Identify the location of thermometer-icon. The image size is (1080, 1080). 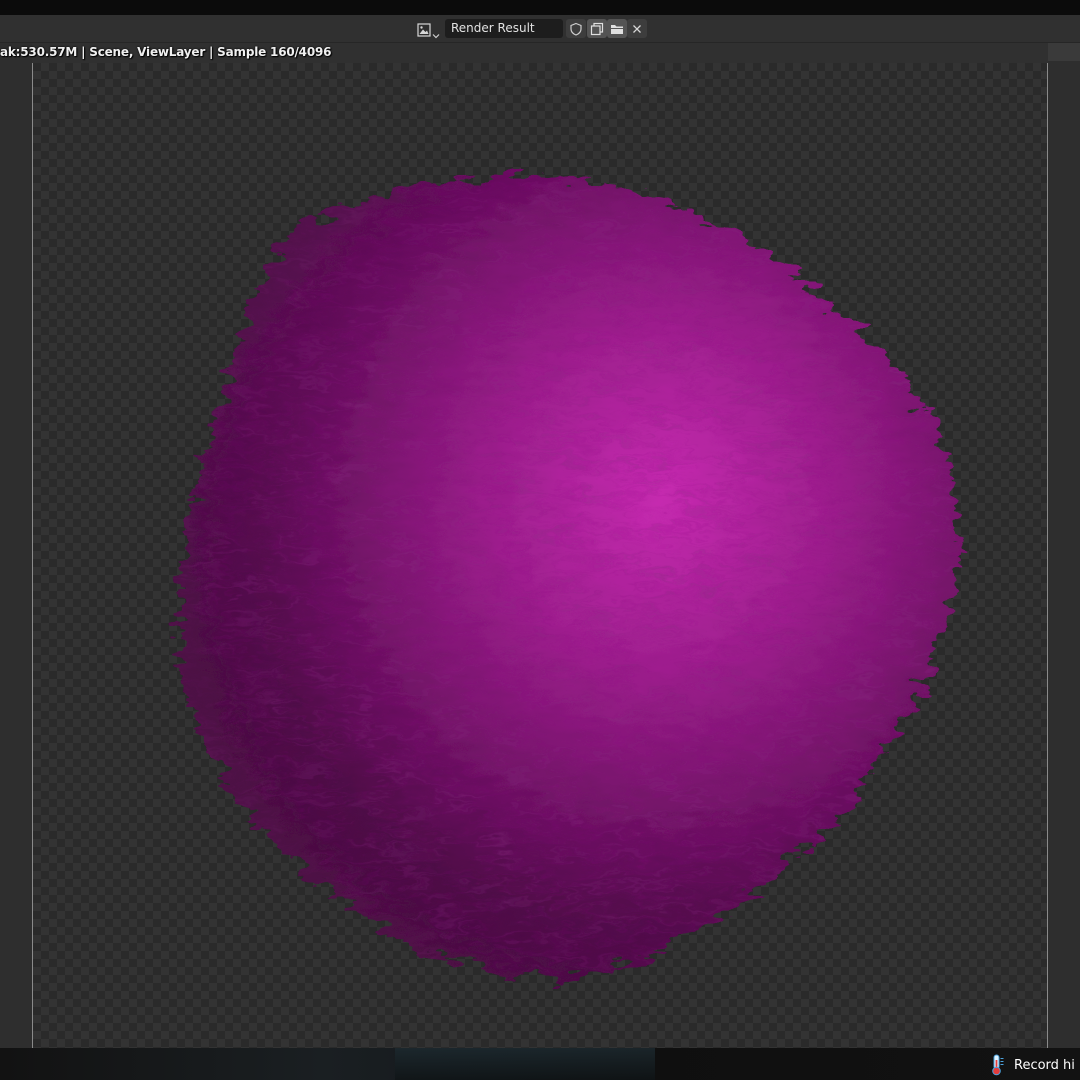
(997, 1065).